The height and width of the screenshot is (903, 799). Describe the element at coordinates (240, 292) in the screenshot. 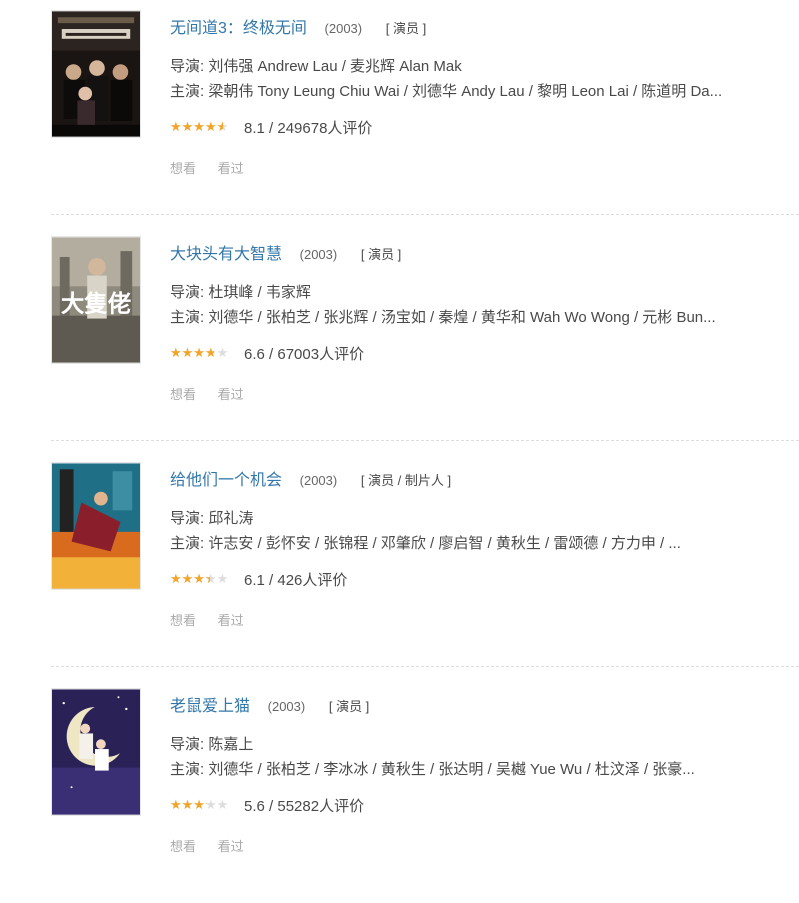

I see `movie-directors: 导演: 杜琪峰 / 韦家辉` at that location.